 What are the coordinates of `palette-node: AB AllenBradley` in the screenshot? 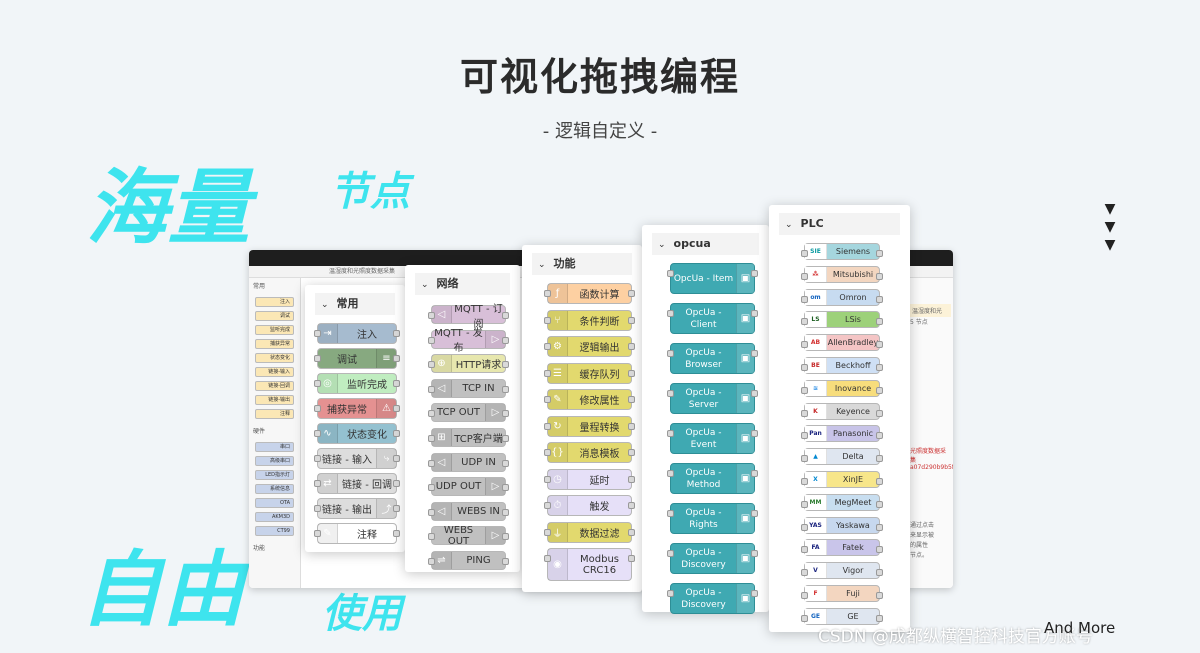 It's located at (842, 343).